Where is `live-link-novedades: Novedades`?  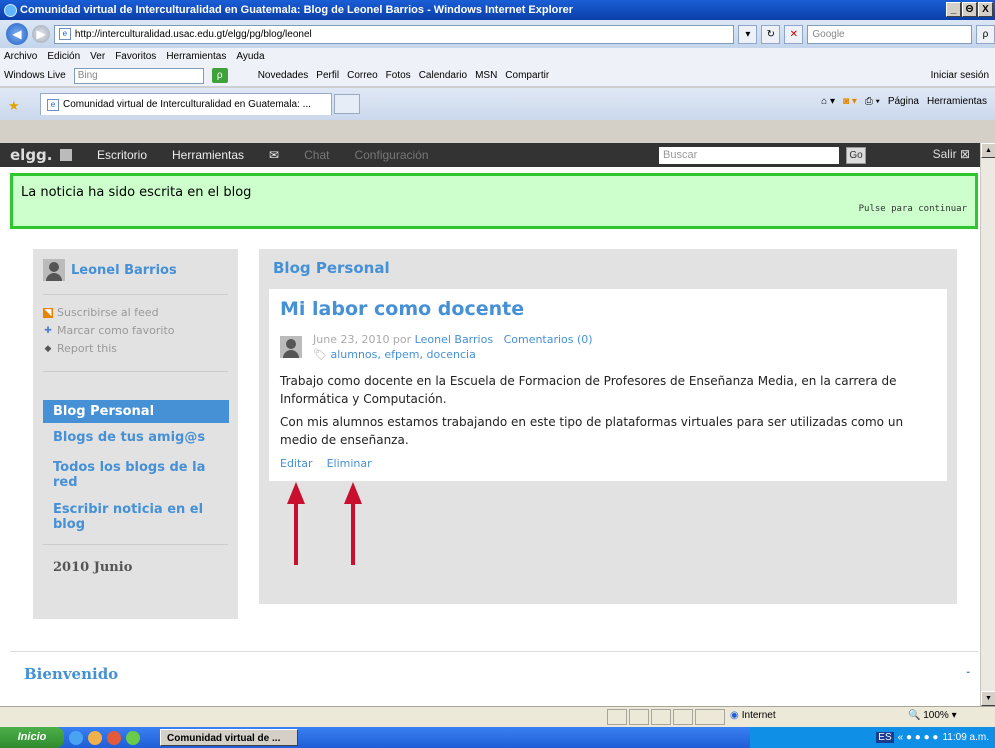 live-link-novedades: Novedades is located at coordinates (283, 75).